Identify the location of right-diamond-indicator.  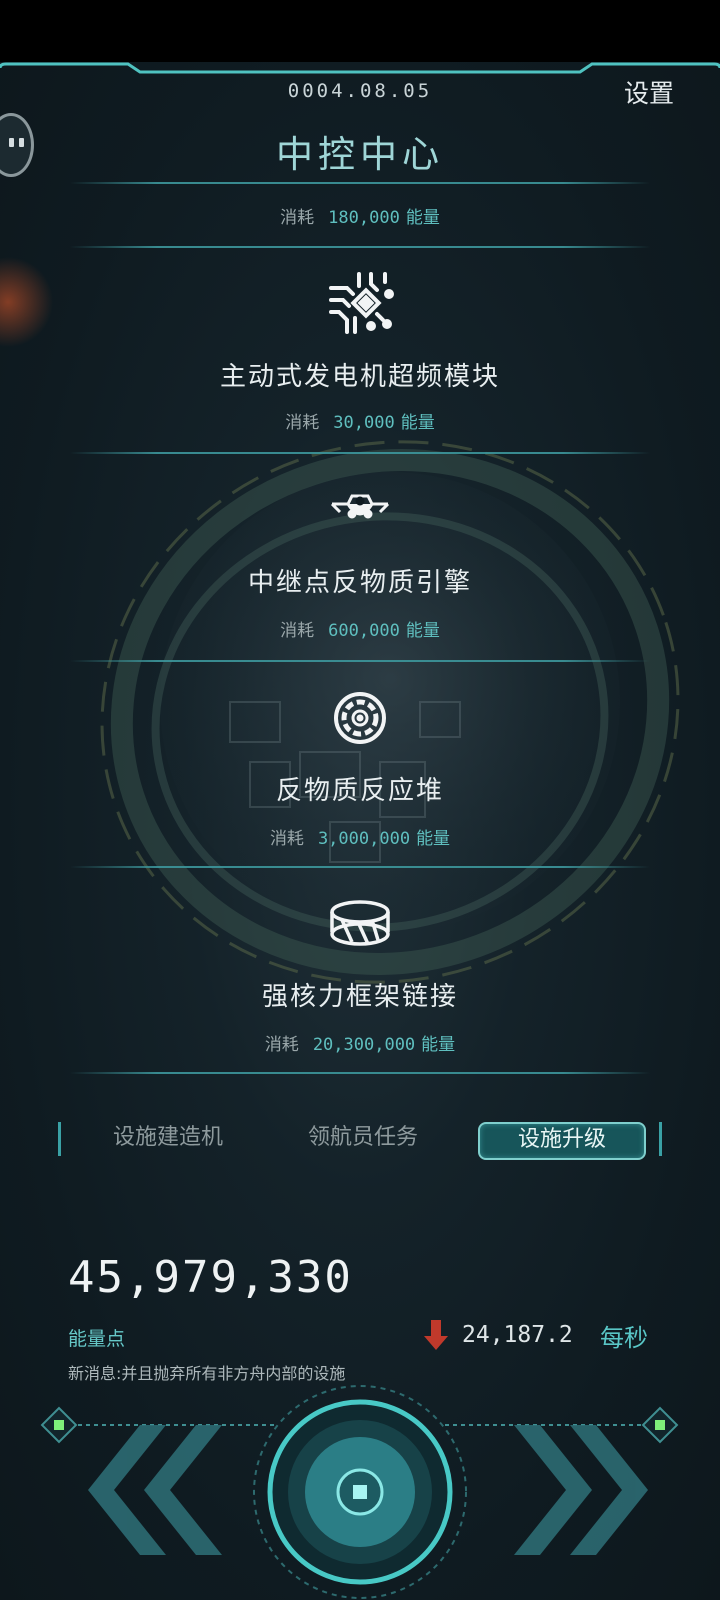
(660, 1425).